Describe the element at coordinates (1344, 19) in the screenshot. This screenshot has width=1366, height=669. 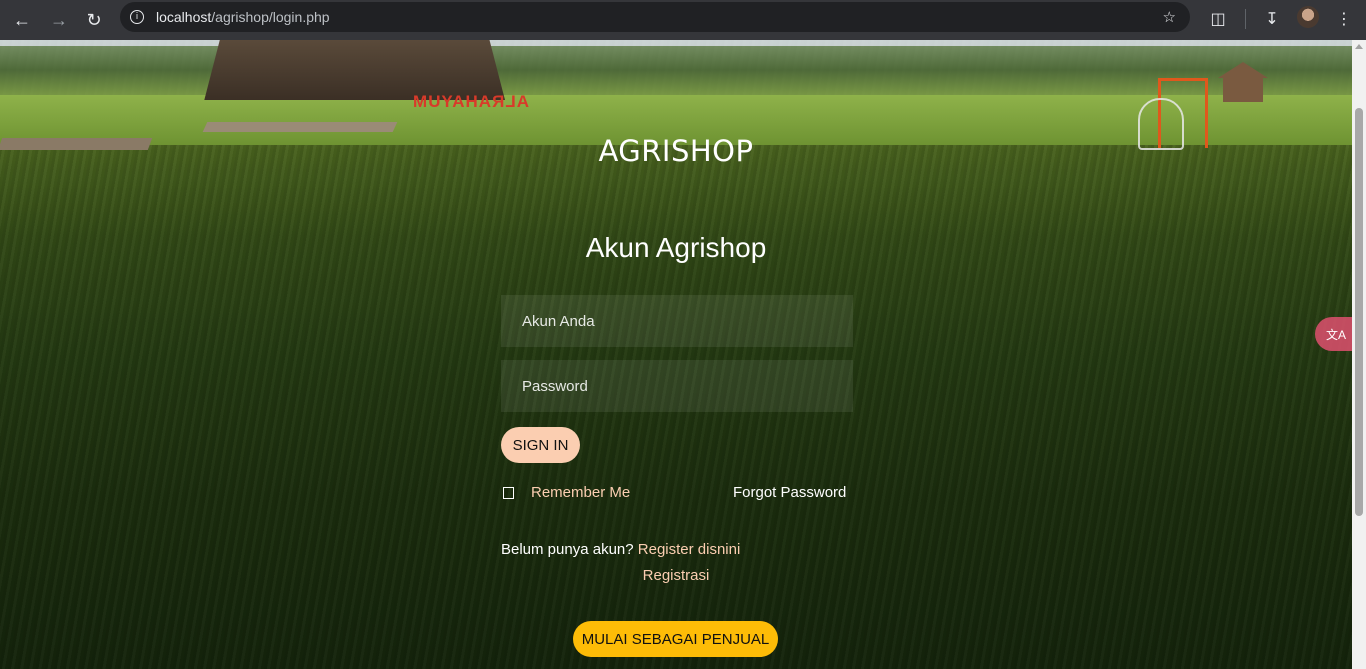
I see `kebab-menu-icon: ⋮` at that location.